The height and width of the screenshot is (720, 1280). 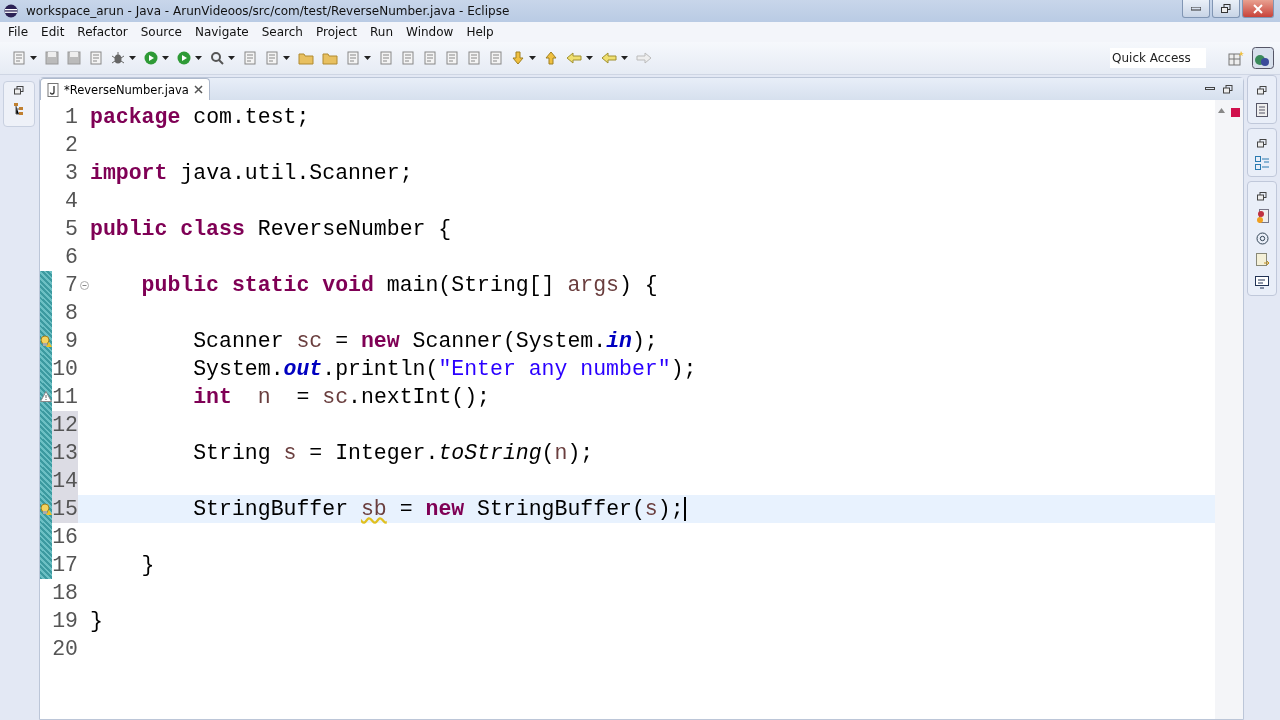 I want to click on close-button, so click(x=1258, y=9).